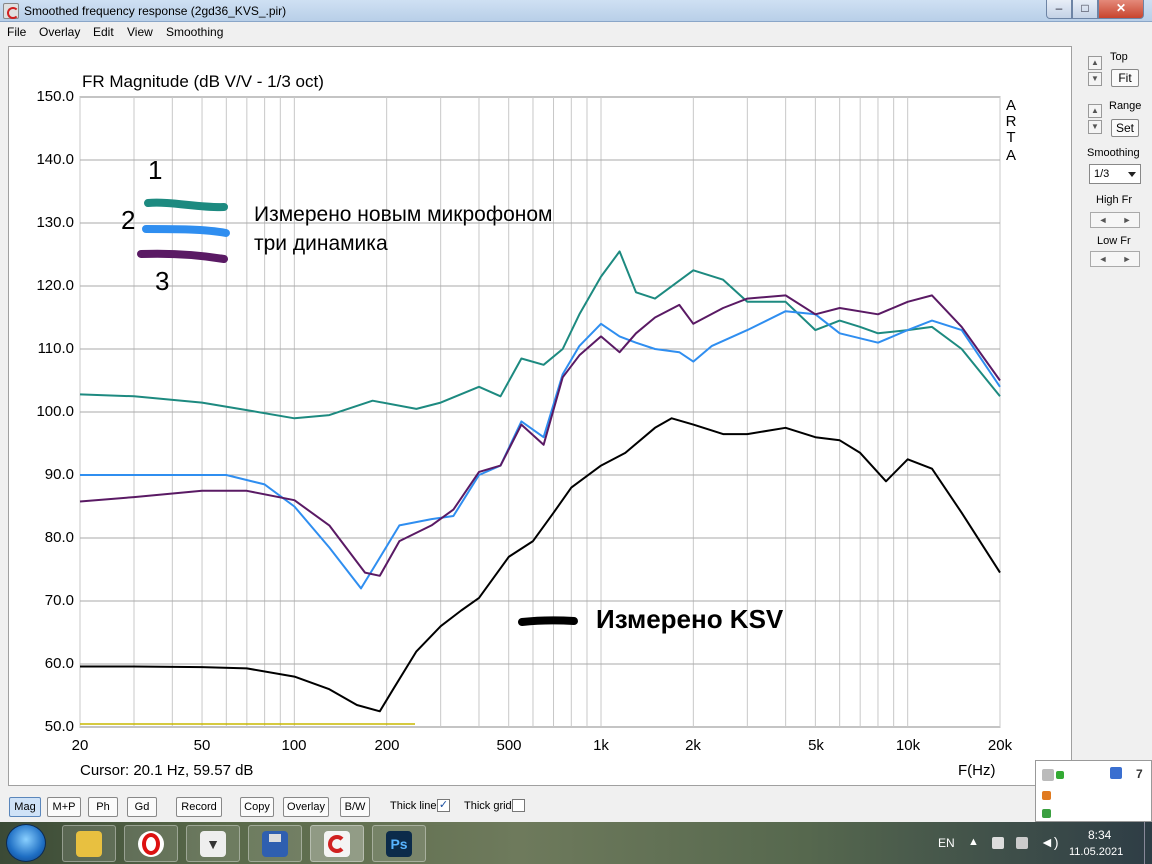  Describe the element at coordinates (26, 843) in the screenshot. I see `start-button` at that location.